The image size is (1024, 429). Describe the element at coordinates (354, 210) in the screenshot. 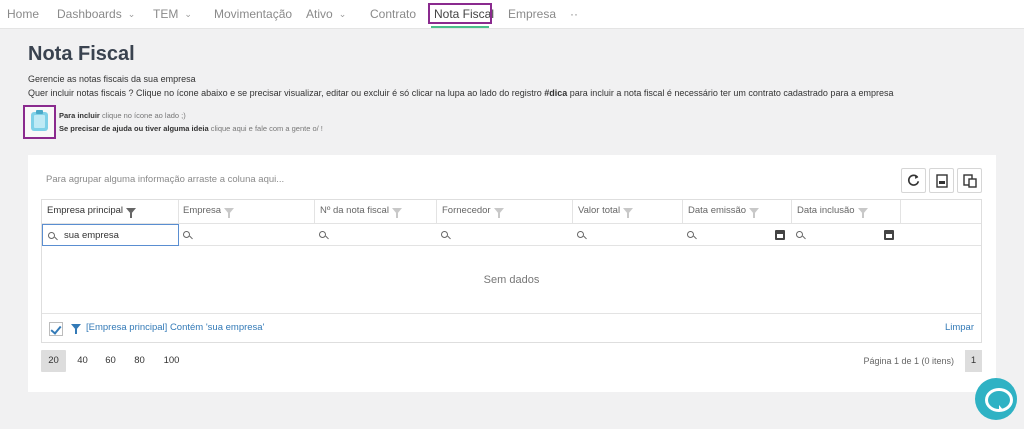

I see `column-label: Nº da nota fiscal` at that location.